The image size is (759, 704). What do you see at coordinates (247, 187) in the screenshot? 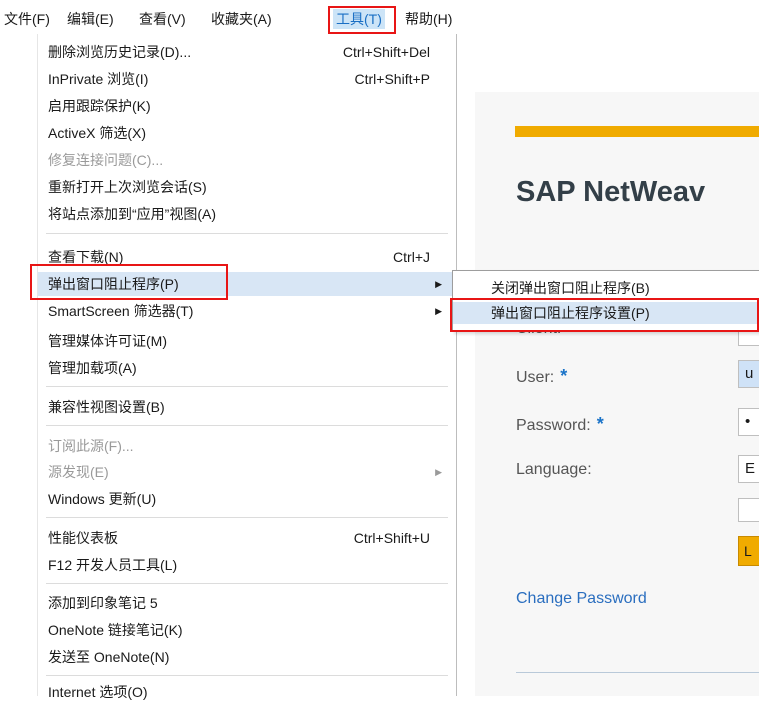
I see `menu-item-reopen-session: 重新打开上次浏览会话(S)` at bounding box center [247, 187].